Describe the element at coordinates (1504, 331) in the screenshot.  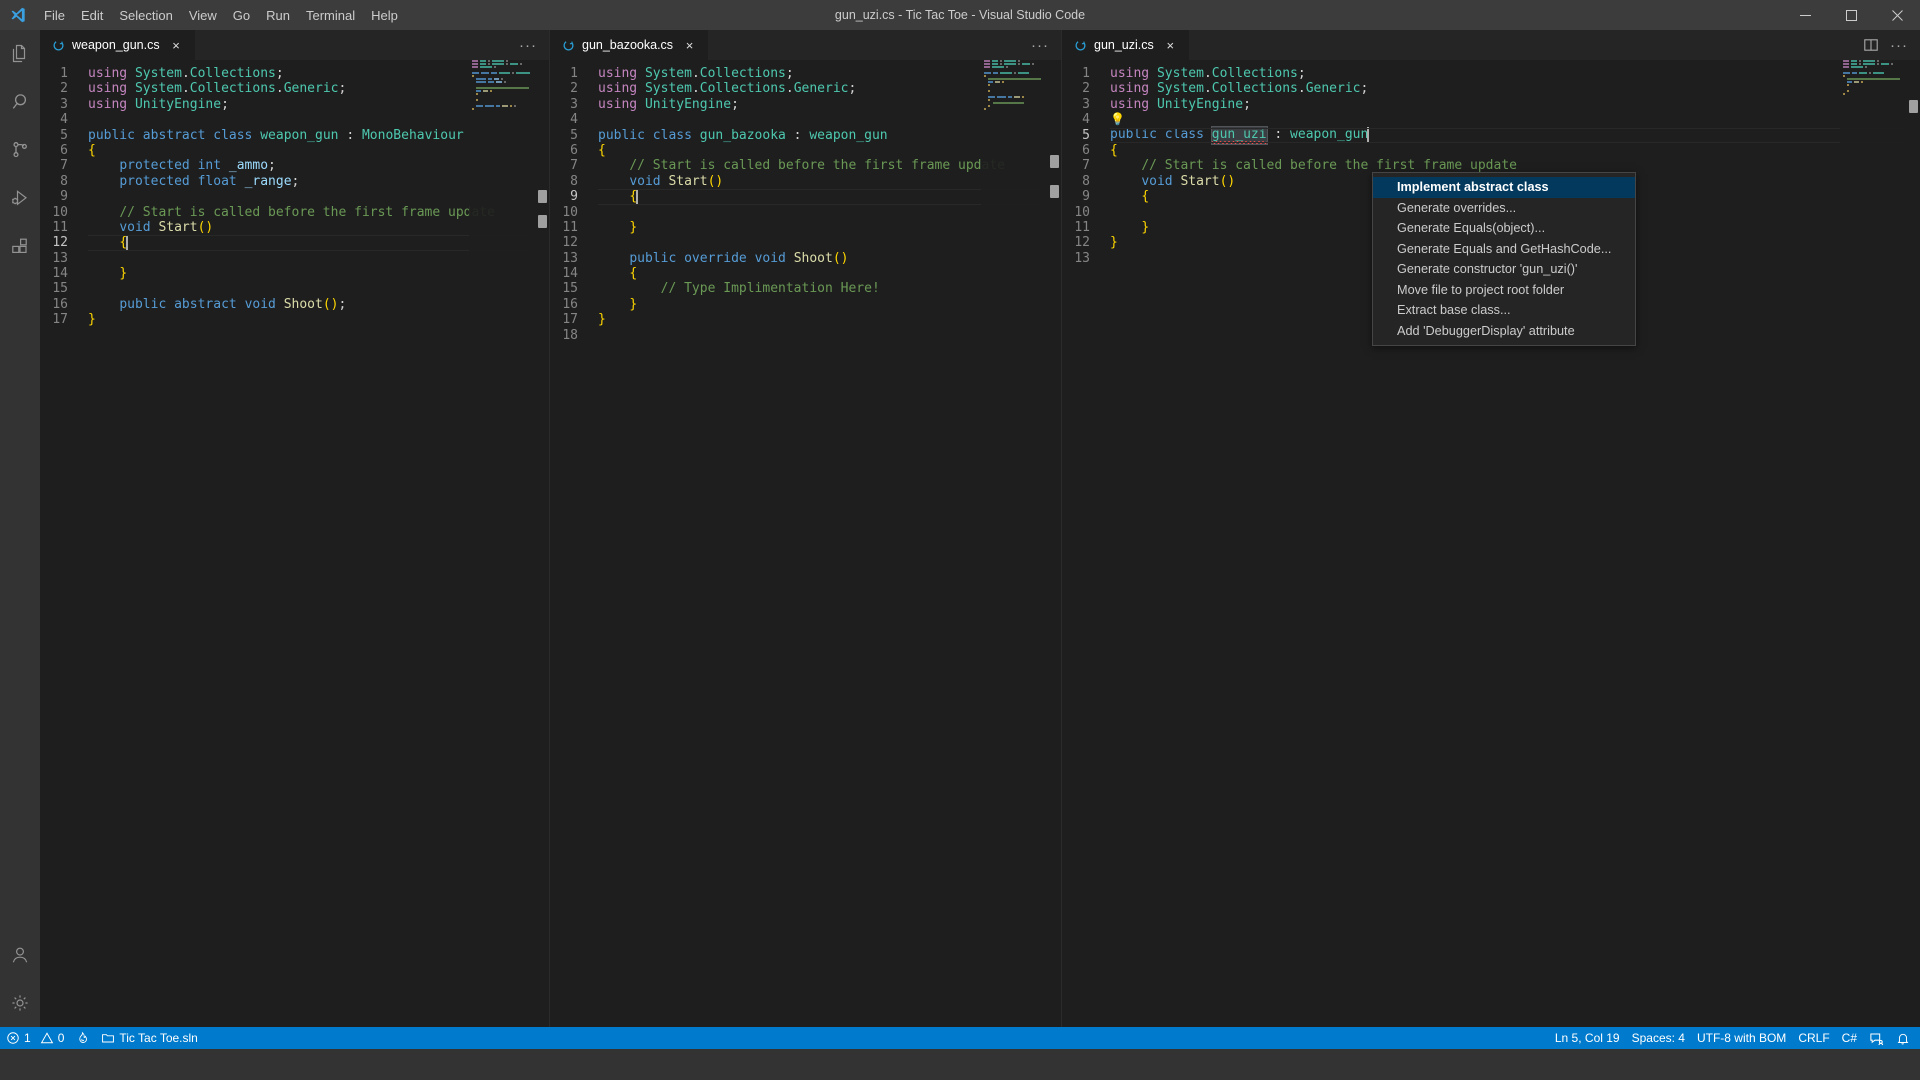
I see `menu-item-add-debuggerdisplay-attribute: Add 'DebuggerDisplay' attribute` at that location.